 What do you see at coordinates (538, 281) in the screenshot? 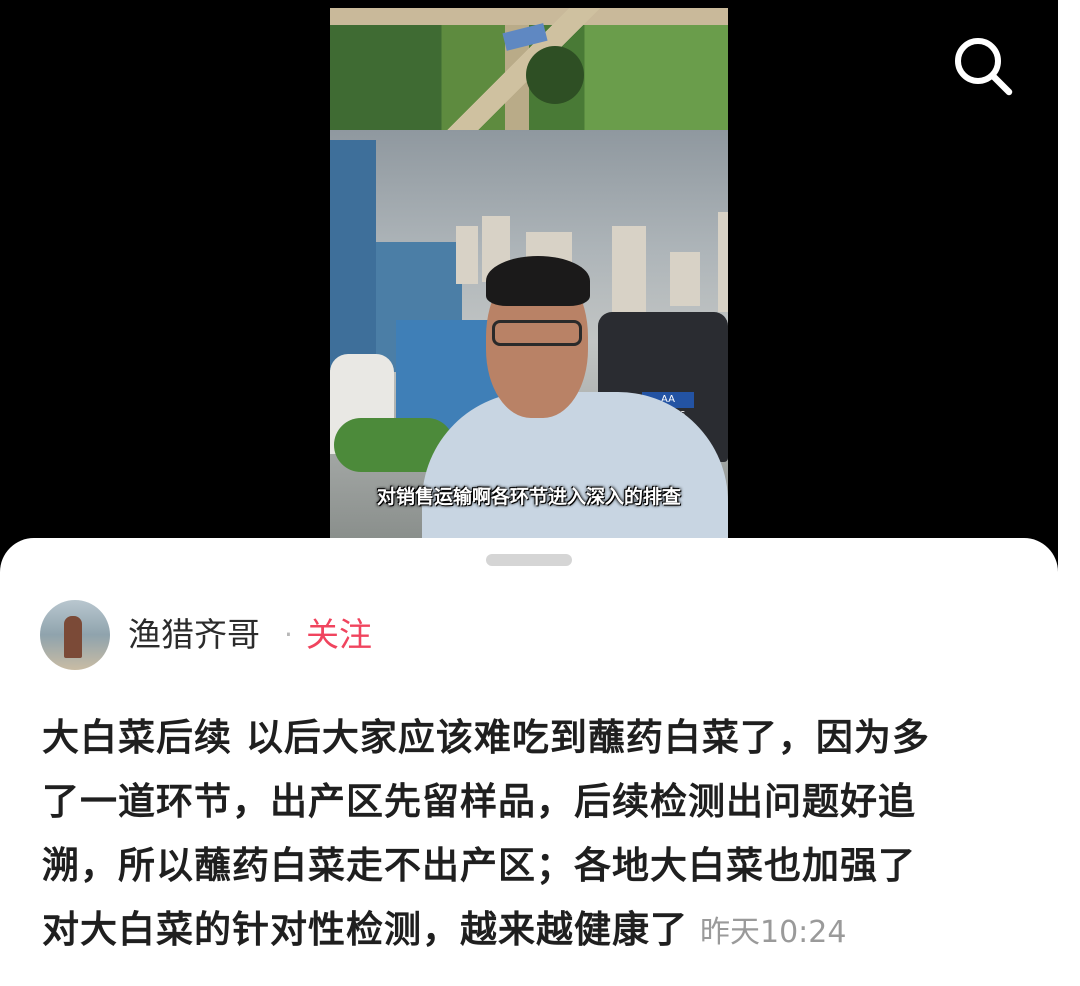
I see `presenter-hair` at bounding box center [538, 281].